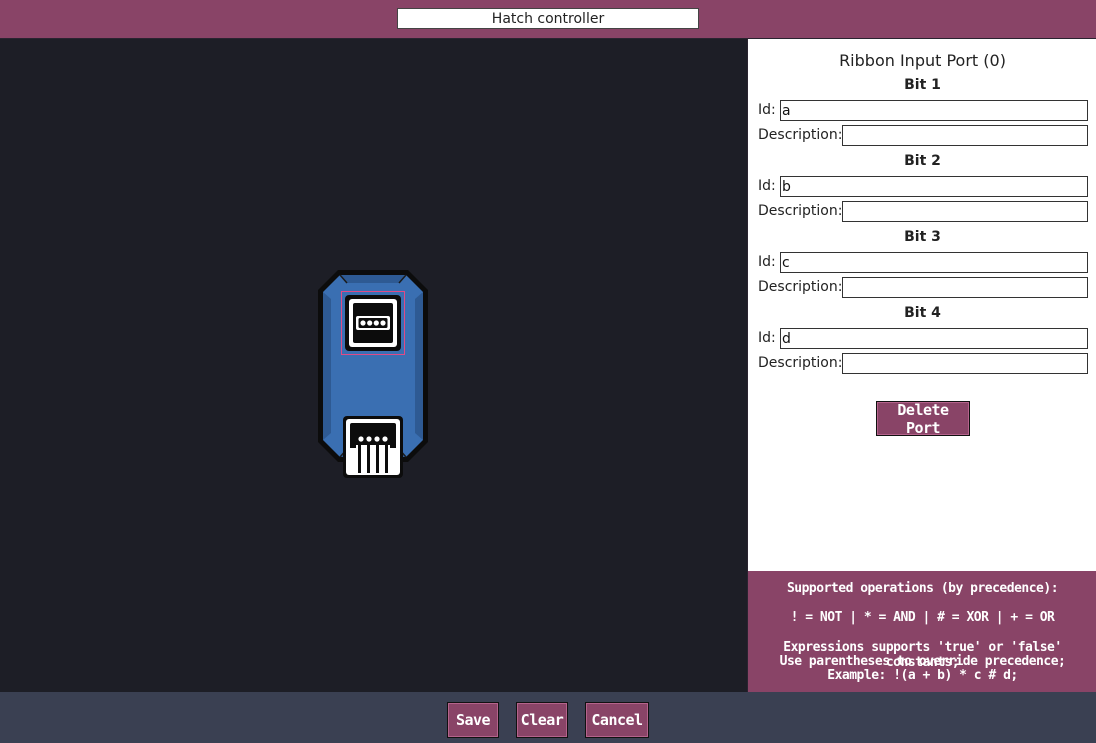 The width and height of the screenshot is (1096, 743). What do you see at coordinates (923, 419) in the screenshot?
I see `delete-port-button: Delete Port` at bounding box center [923, 419].